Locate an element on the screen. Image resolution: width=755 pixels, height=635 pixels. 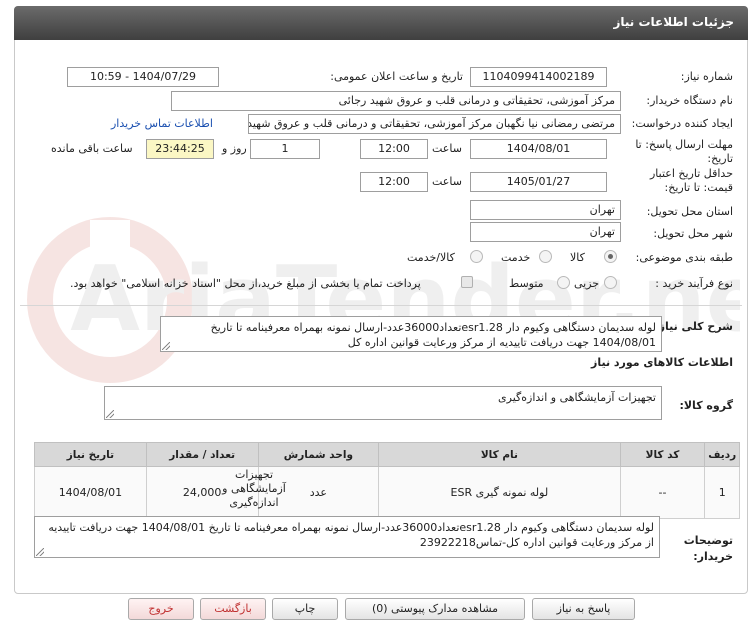
cell-name: لوله نمونه گیری ESR is located at coordinates (499, 492).